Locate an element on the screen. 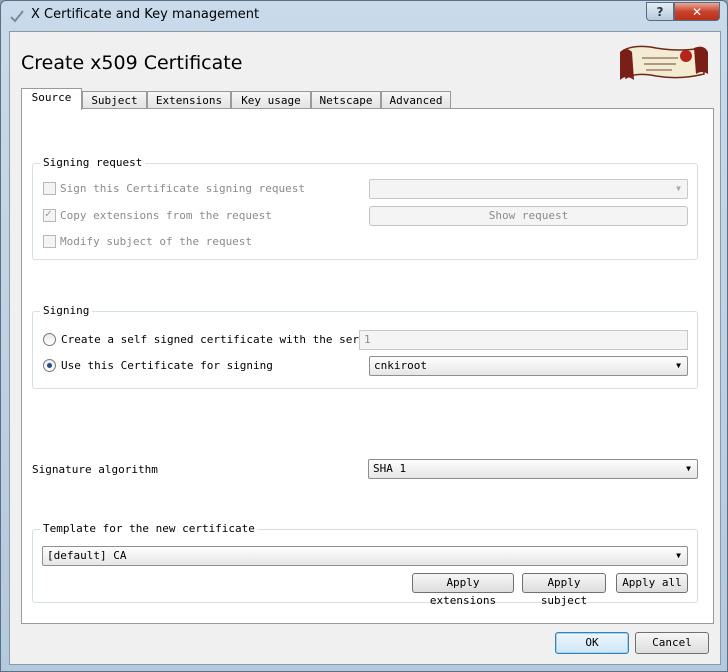  page-title: Create x509 Certificate is located at coordinates (132, 63).